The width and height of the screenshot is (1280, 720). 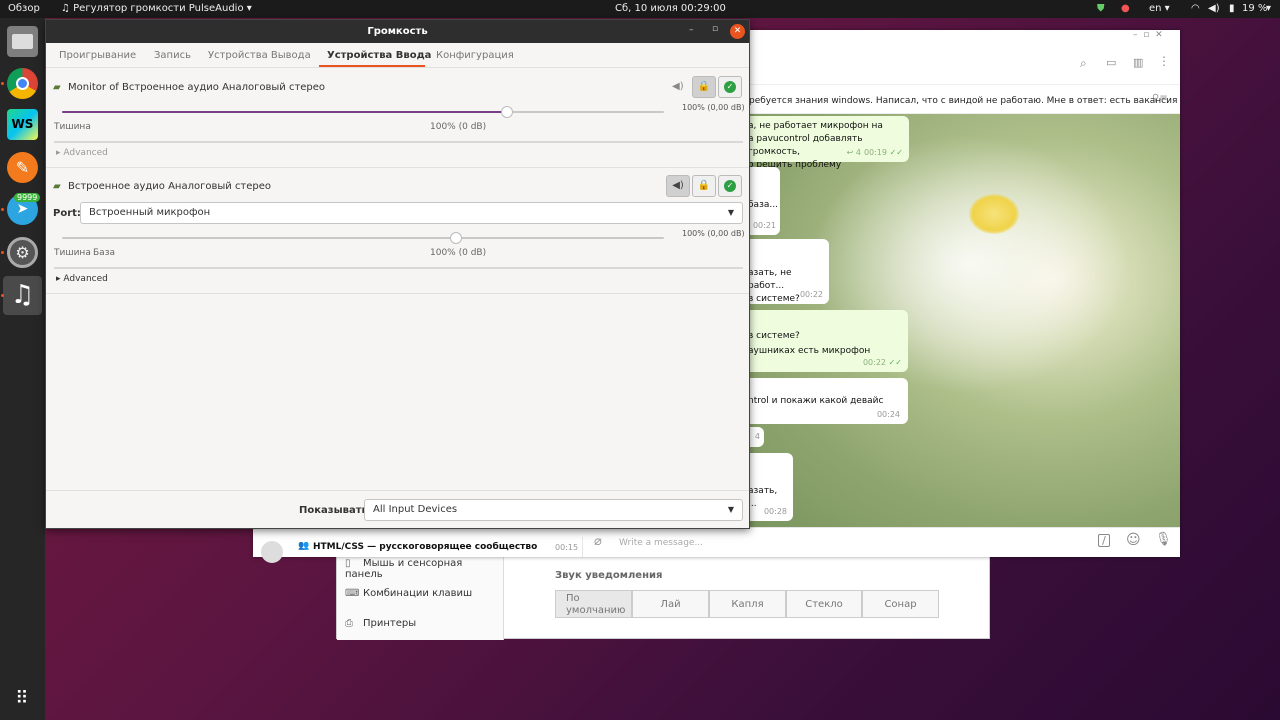 I want to click on dock: WS ✎ ➤ 9999 ⚙ ♫ ⠿, so click(x=22, y=369).